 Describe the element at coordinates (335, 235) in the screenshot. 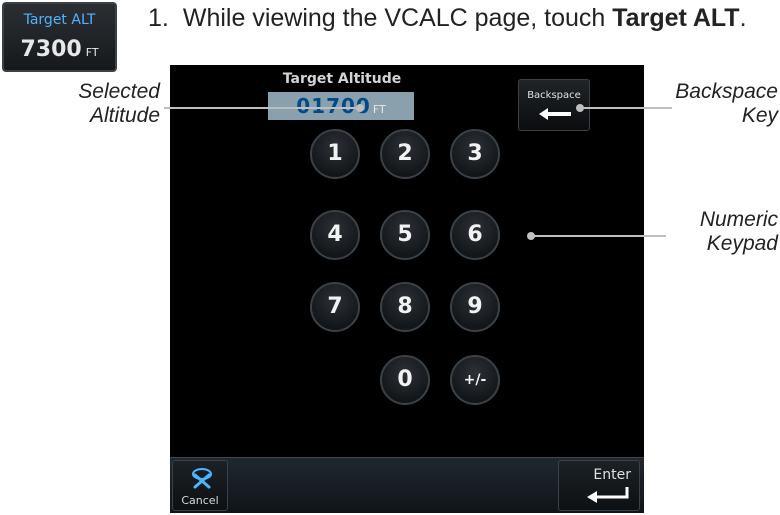

I see `key-4: 4` at that location.